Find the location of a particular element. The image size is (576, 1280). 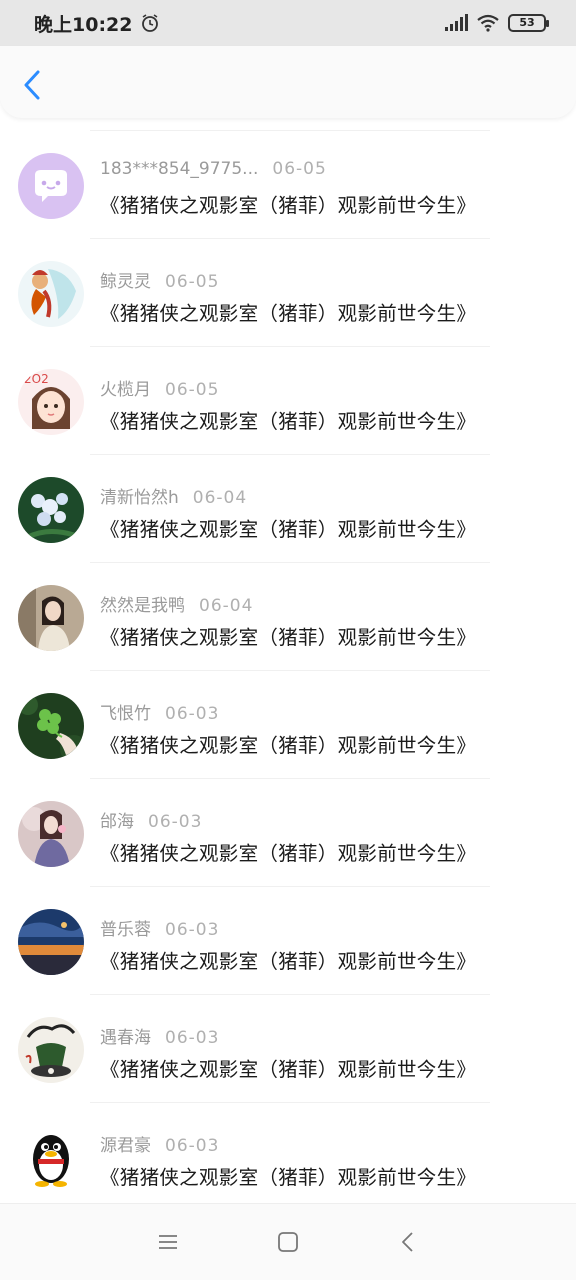

battery-level: 53 is located at coordinates (527, 22).